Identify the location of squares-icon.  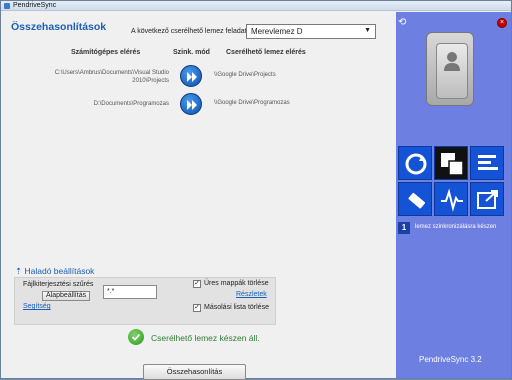
(452, 164).